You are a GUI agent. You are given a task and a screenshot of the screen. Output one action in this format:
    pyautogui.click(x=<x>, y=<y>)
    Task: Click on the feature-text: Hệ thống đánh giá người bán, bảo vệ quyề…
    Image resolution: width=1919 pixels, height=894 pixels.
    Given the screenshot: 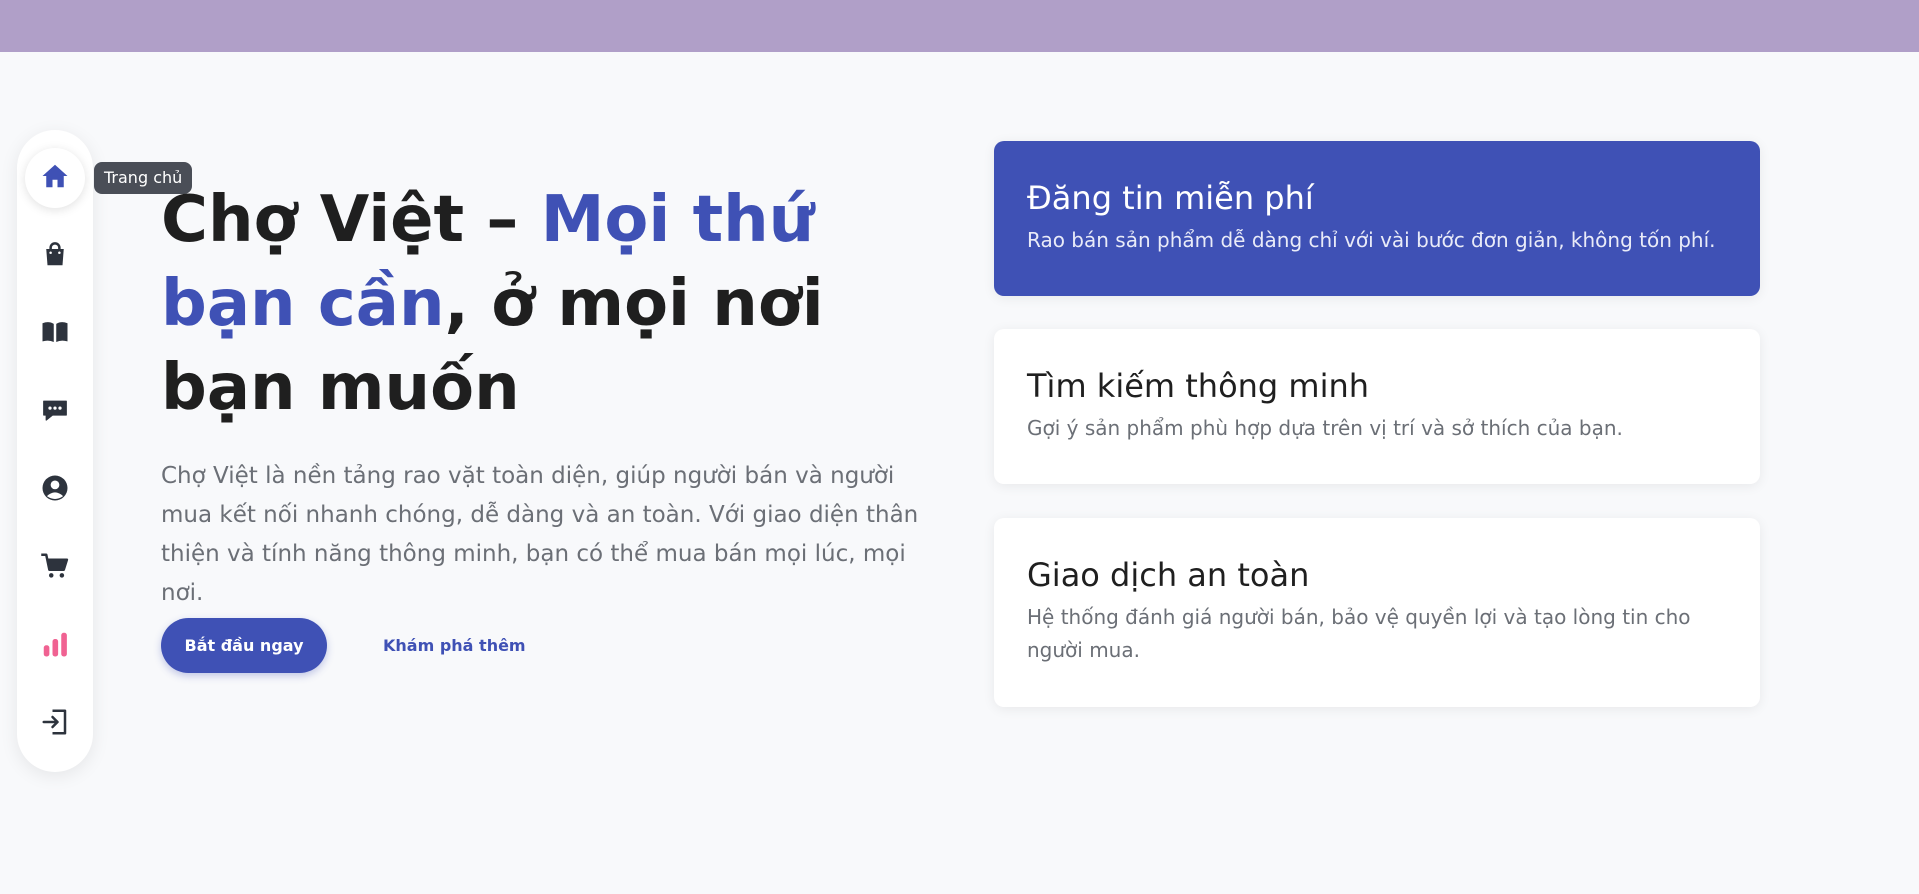 What is the action you would take?
    pyautogui.click(x=1359, y=633)
    